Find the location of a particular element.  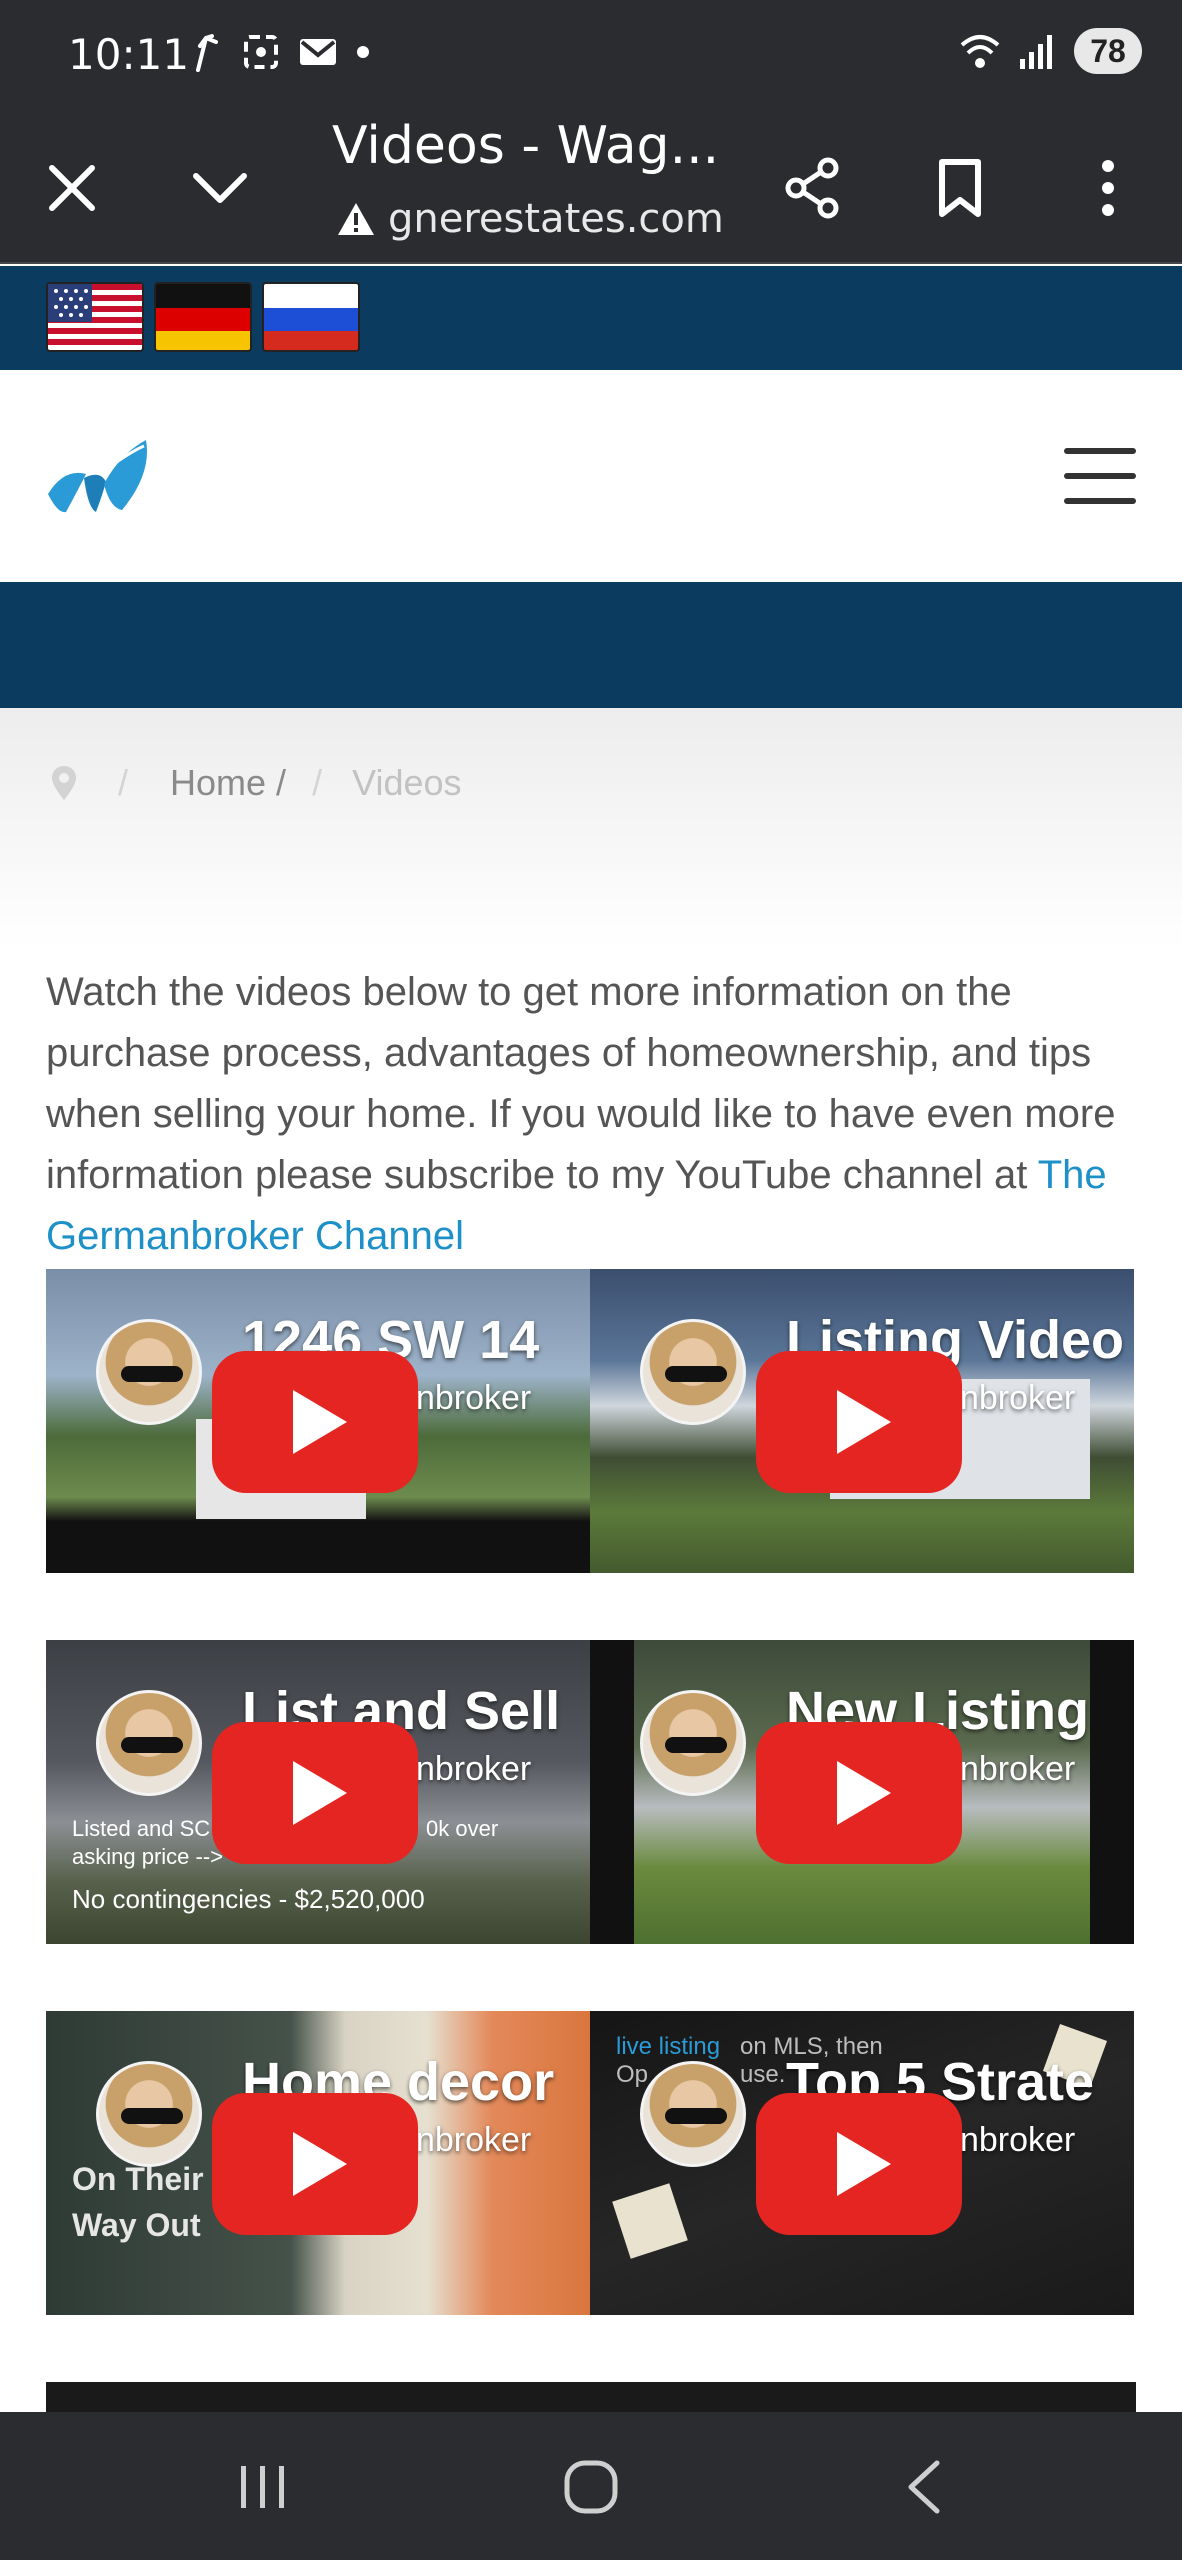

breadcrumb-current: Videos is located at coordinates (407, 782).